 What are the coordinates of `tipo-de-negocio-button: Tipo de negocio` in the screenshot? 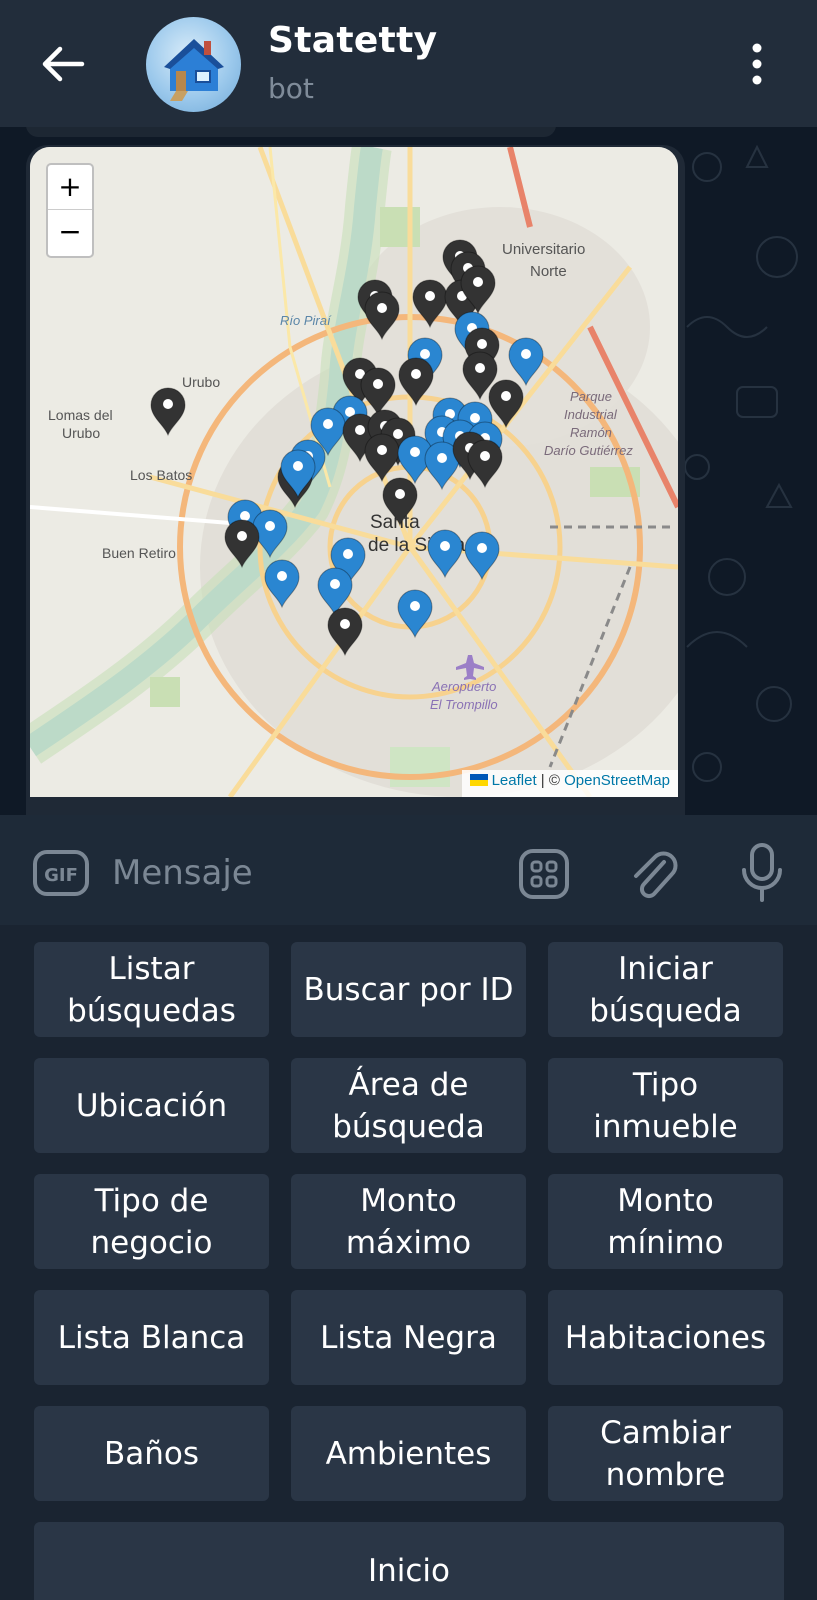 It's located at (151, 1221).